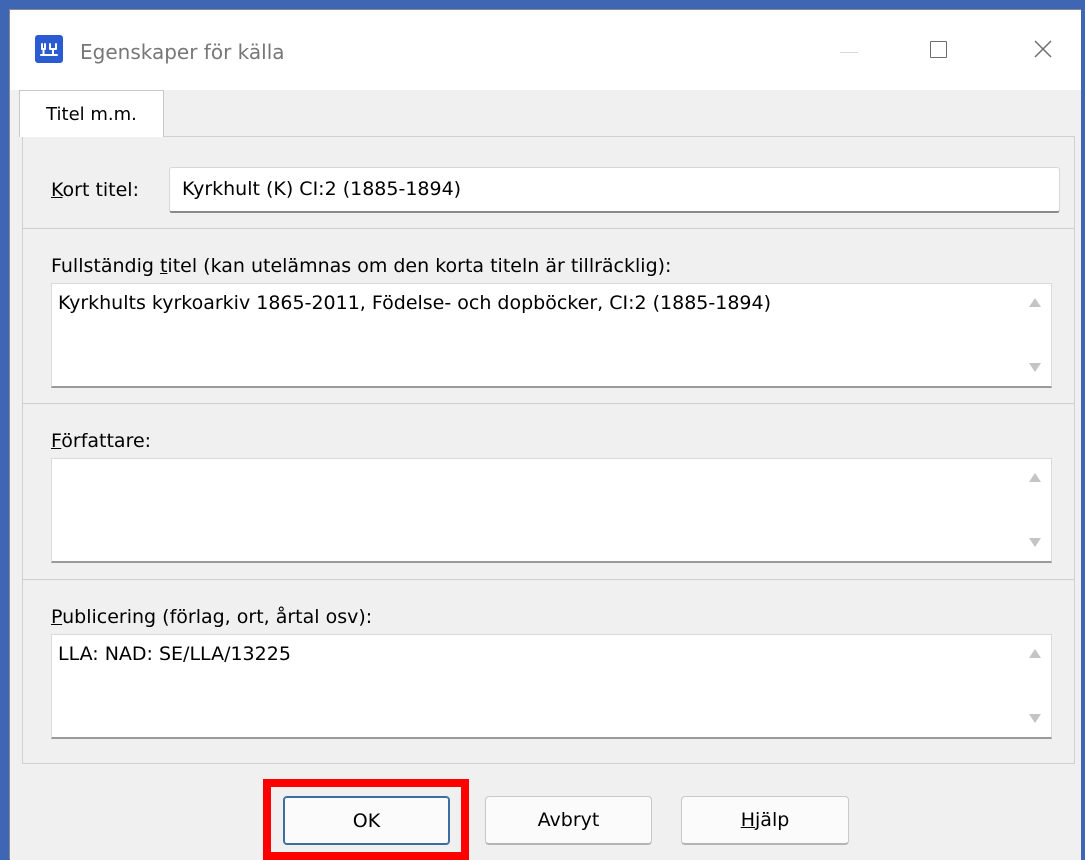 The width and height of the screenshot is (1085, 860). I want to click on maximize-button, so click(938, 50).